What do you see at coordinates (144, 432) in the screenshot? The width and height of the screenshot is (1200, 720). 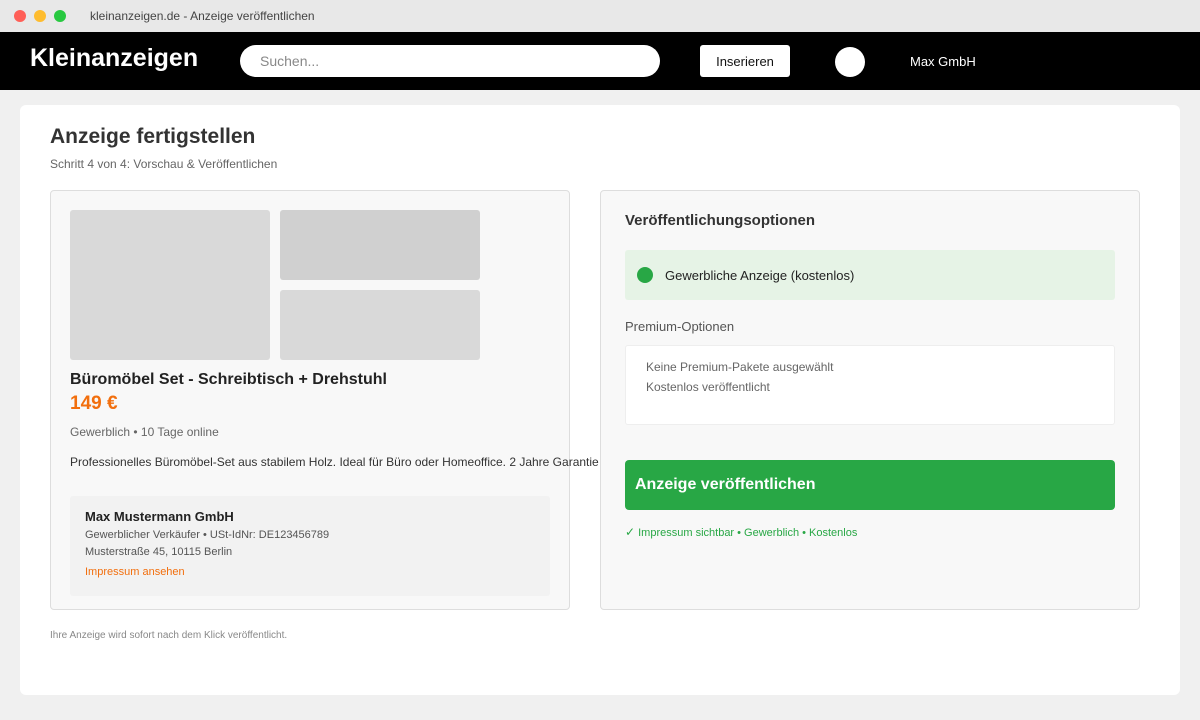 I see `ad-meta: Gewerblich • 10 Tage online` at bounding box center [144, 432].